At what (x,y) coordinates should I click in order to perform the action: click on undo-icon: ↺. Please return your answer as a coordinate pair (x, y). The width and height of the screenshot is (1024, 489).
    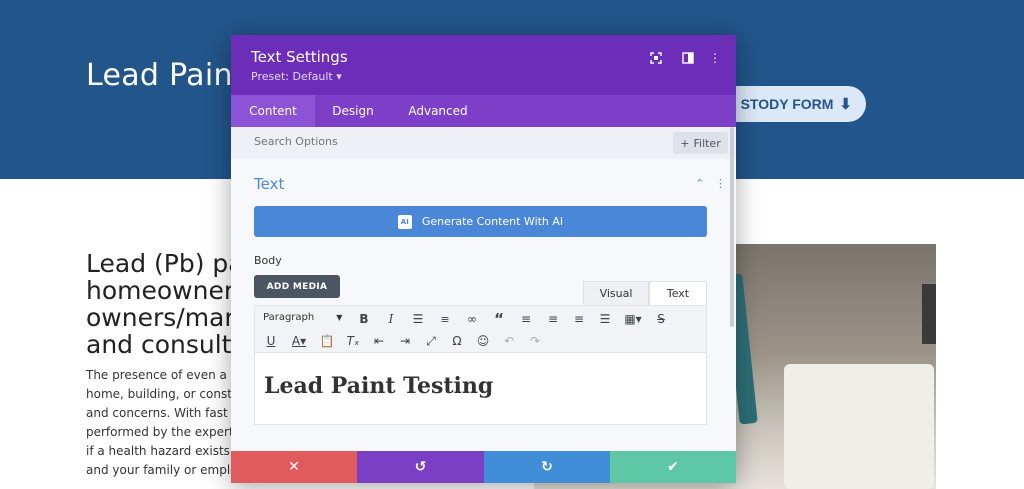
    Looking at the image, I should click on (420, 467).